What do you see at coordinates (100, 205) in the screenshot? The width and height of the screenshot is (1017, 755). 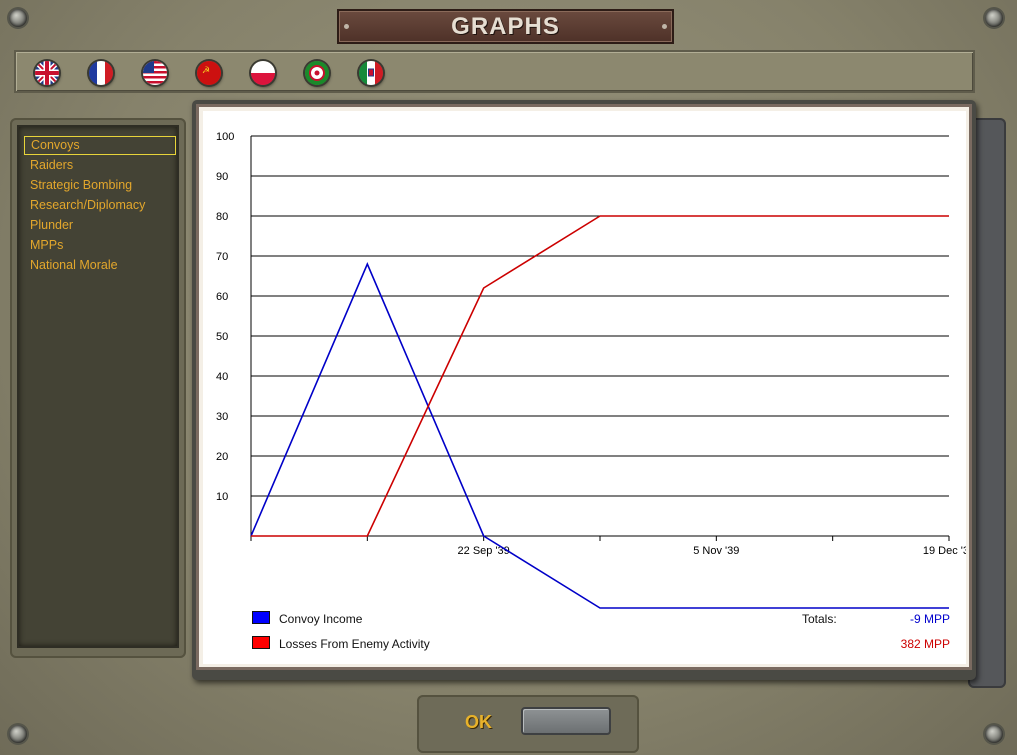 I see `menu-item-research-diplomacy: Research/Diplomacy` at bounding box center [100, 205].